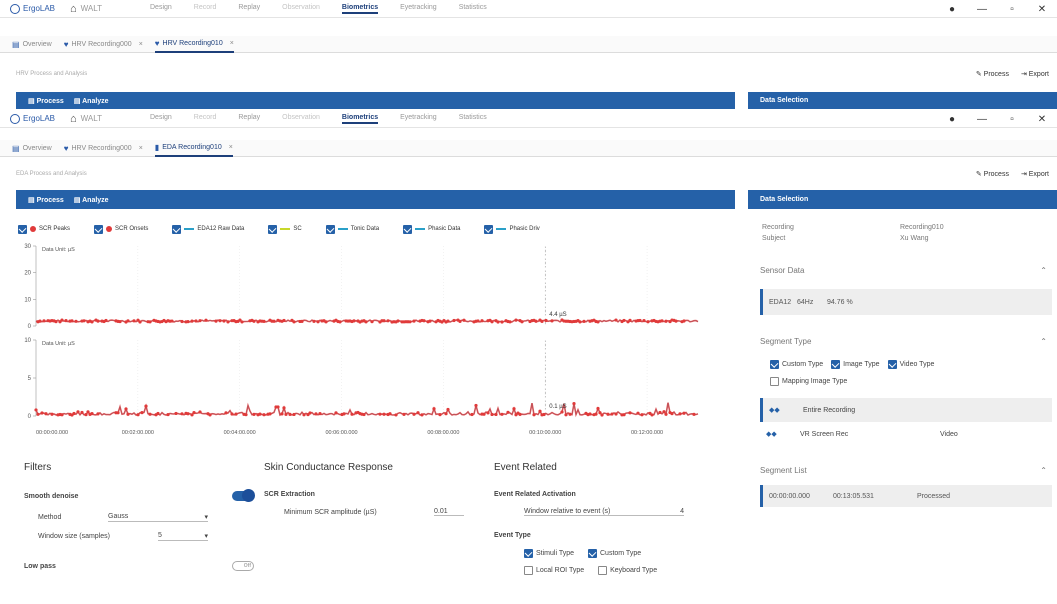 The image size is (1057, 604). I want to click on smooth-toggle, so click(243, 495).